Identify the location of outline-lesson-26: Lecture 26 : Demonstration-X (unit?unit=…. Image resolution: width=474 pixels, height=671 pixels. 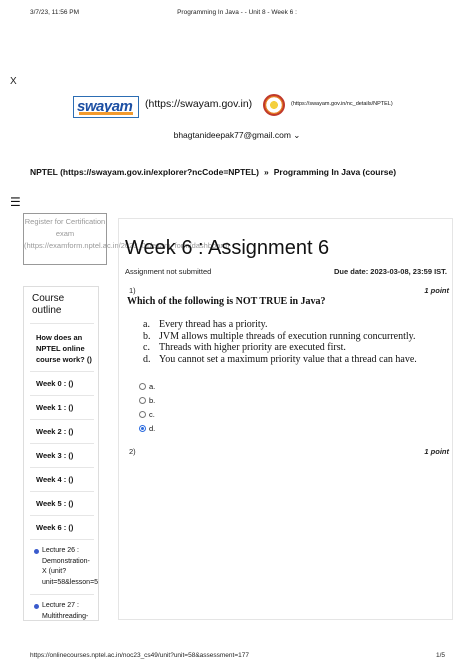
(64, 566).